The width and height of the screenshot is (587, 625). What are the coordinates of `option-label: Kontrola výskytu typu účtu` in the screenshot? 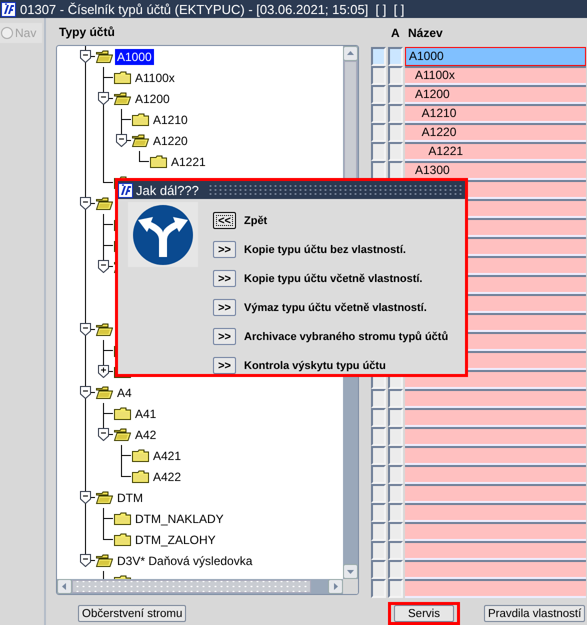 It's located at (315, 366).